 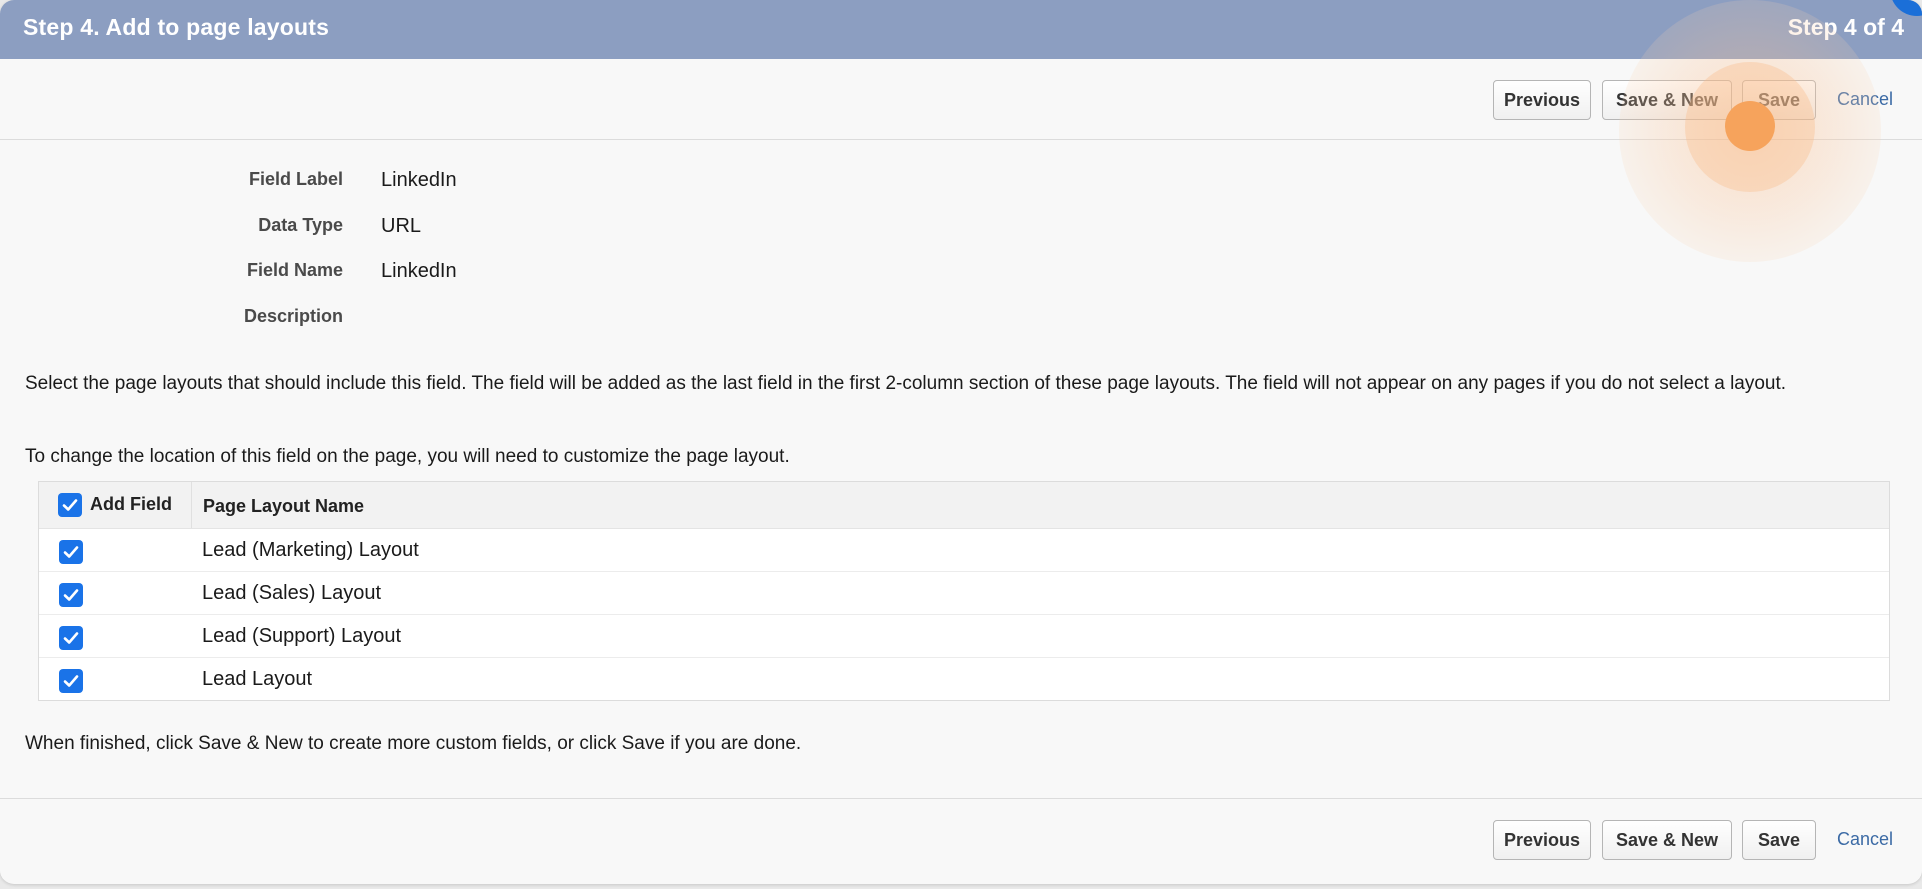 What do you see at coordinates (292, 593) in the screenshot?
I see `layout-name: Lead (Sales) Layout` at bounding box center [292, 593].